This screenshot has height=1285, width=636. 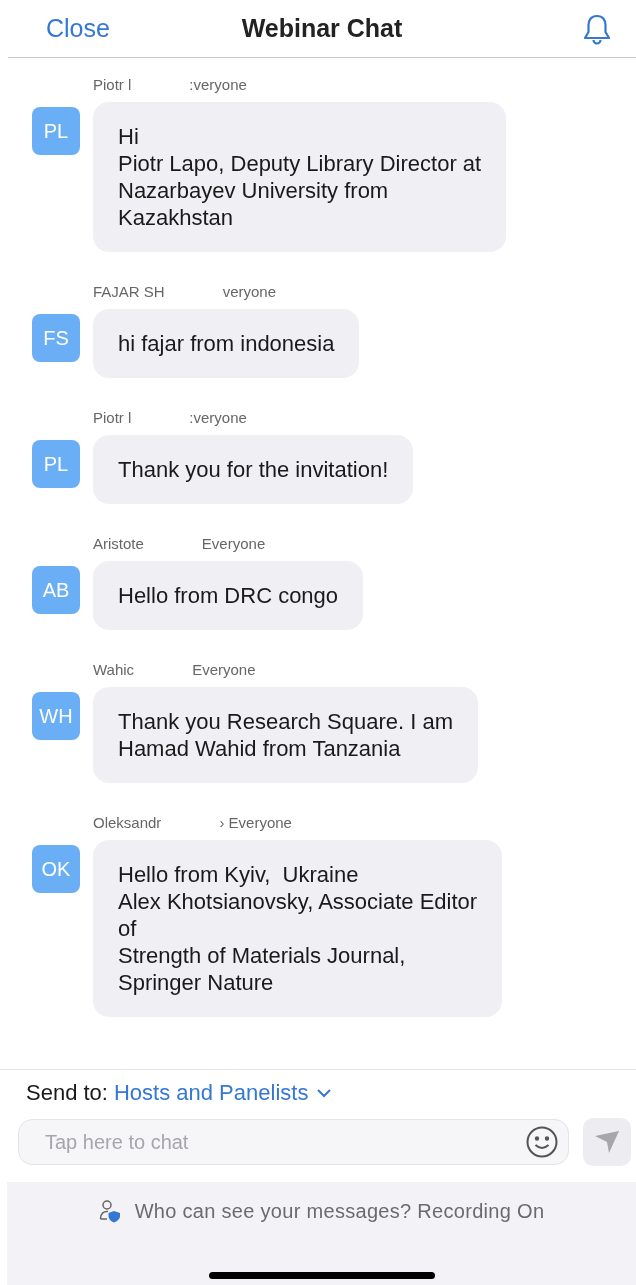 What do you see at coordinates (56, 716) in the screenshot?
I see `avatar: WH` at bounding box center [56, 716].